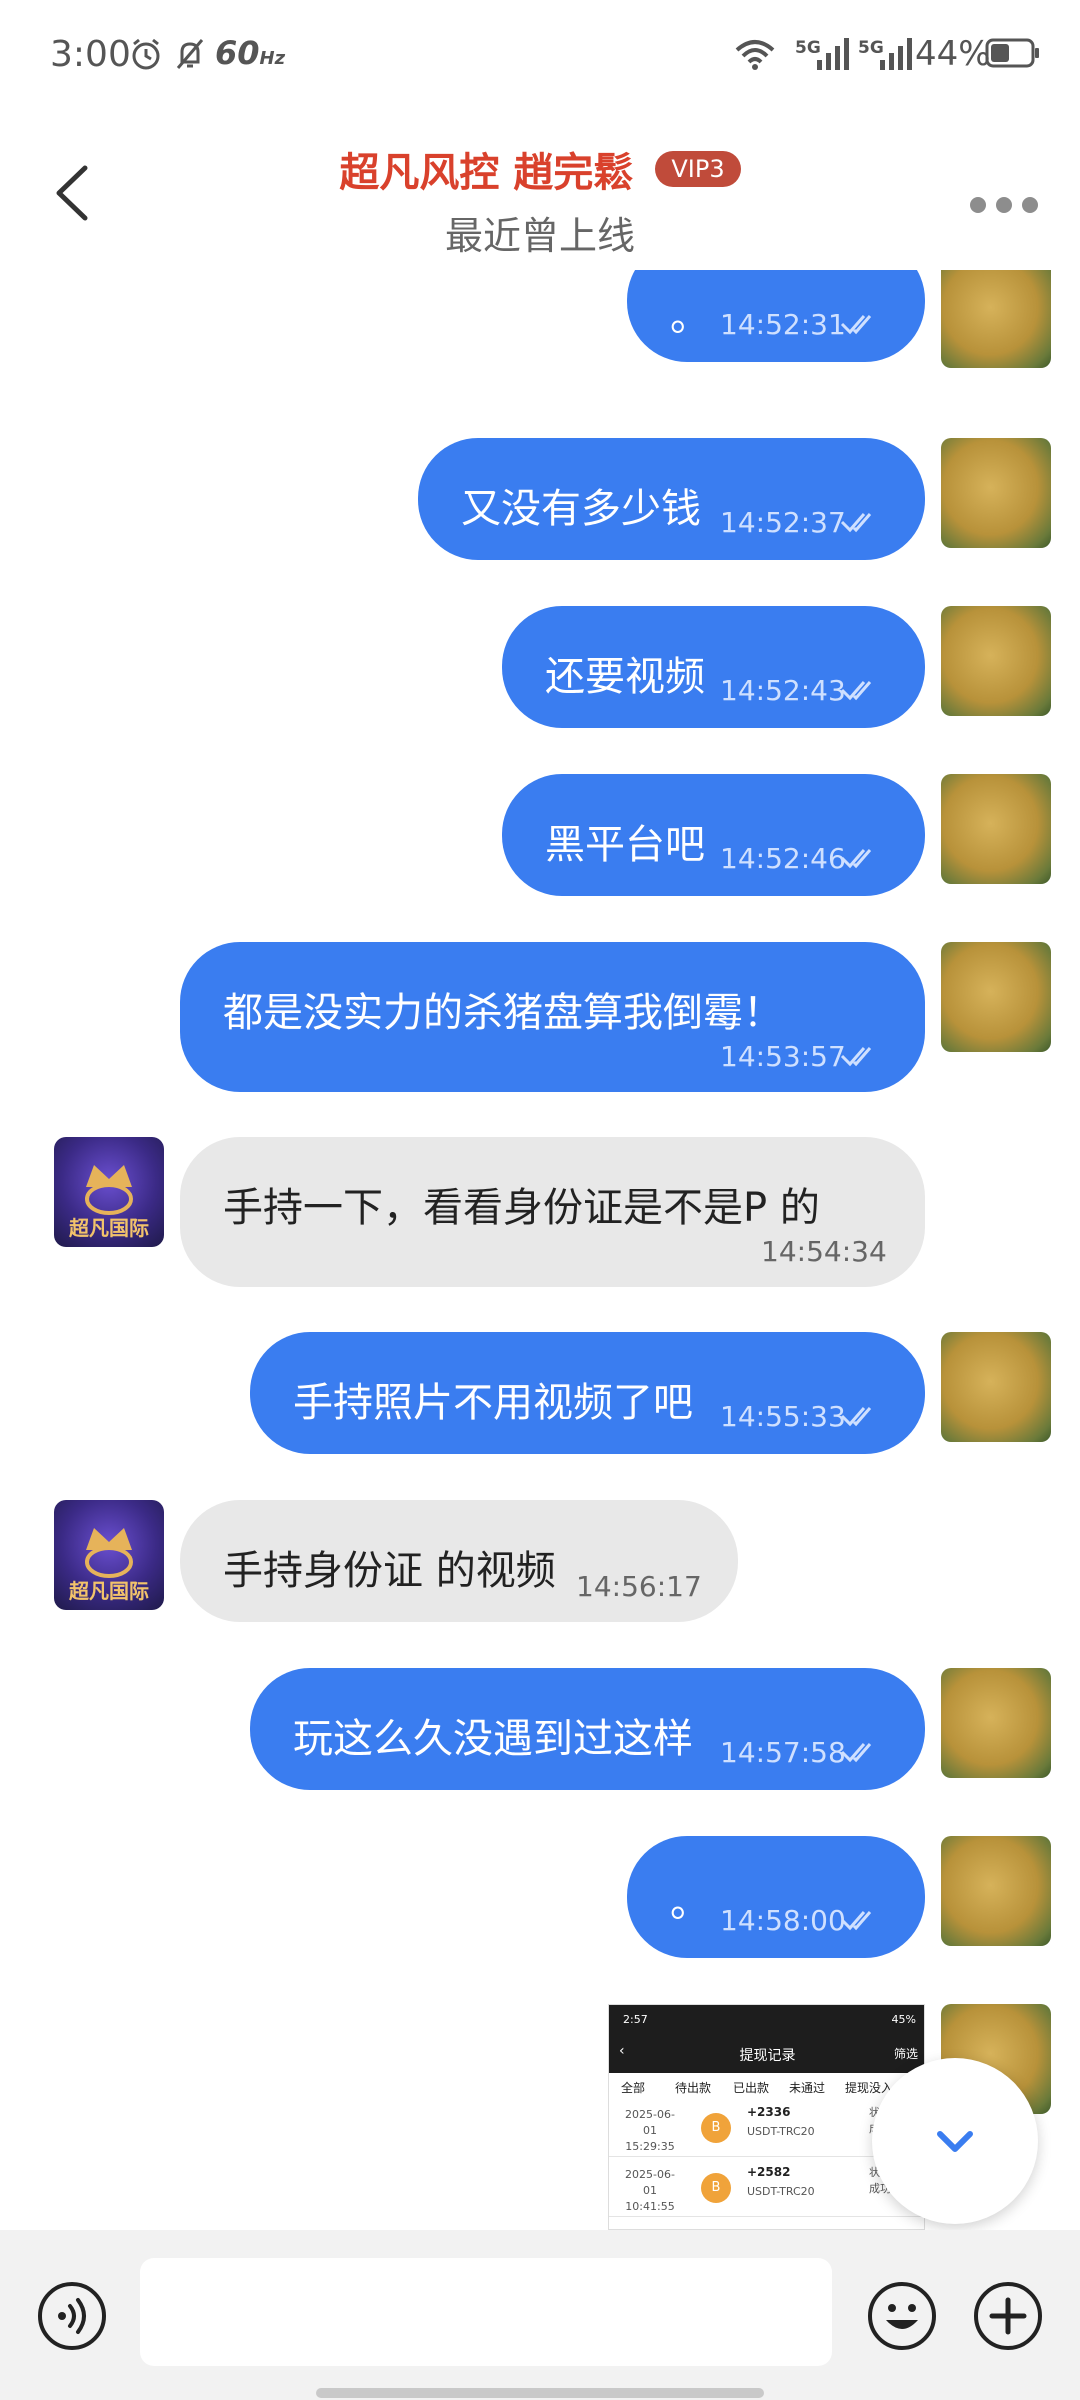 The image size is (1080, 2400). Describe the element at coordinates (807, 2088) in the screenshot. I see `preview-tab: 未通过` at that location.